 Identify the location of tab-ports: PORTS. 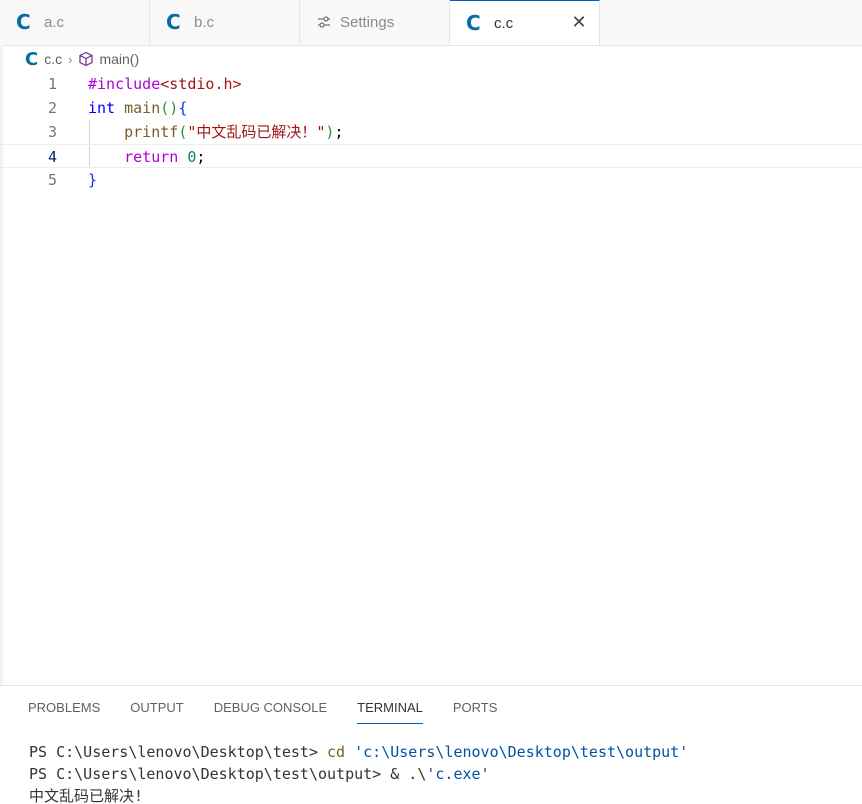
(475, 711).